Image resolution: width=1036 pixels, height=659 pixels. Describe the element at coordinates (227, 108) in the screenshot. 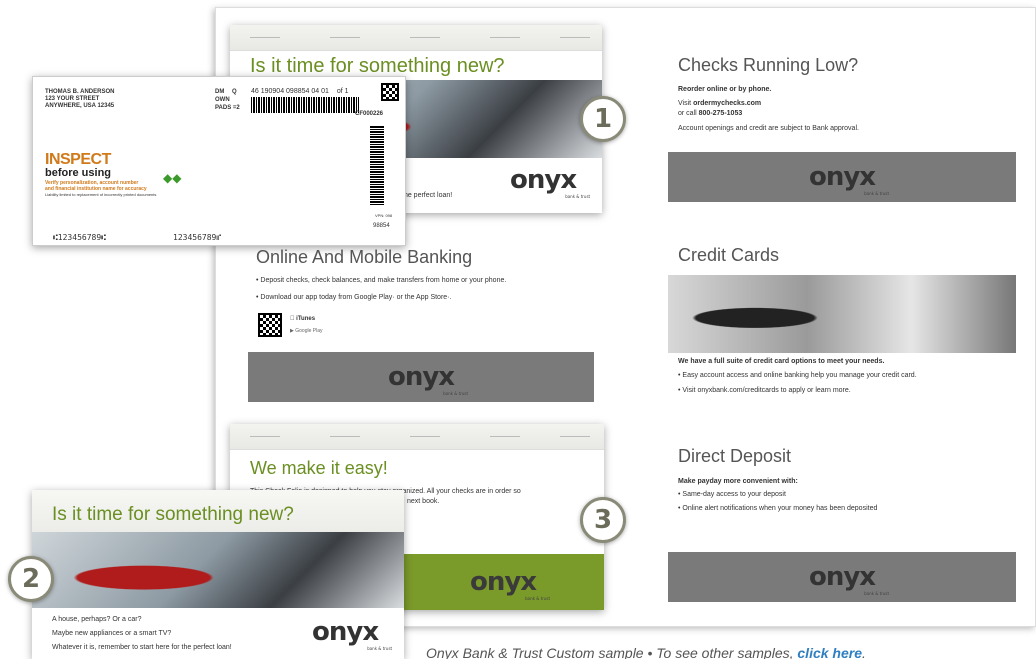

I see `pads-label: PADS =2` at that location.